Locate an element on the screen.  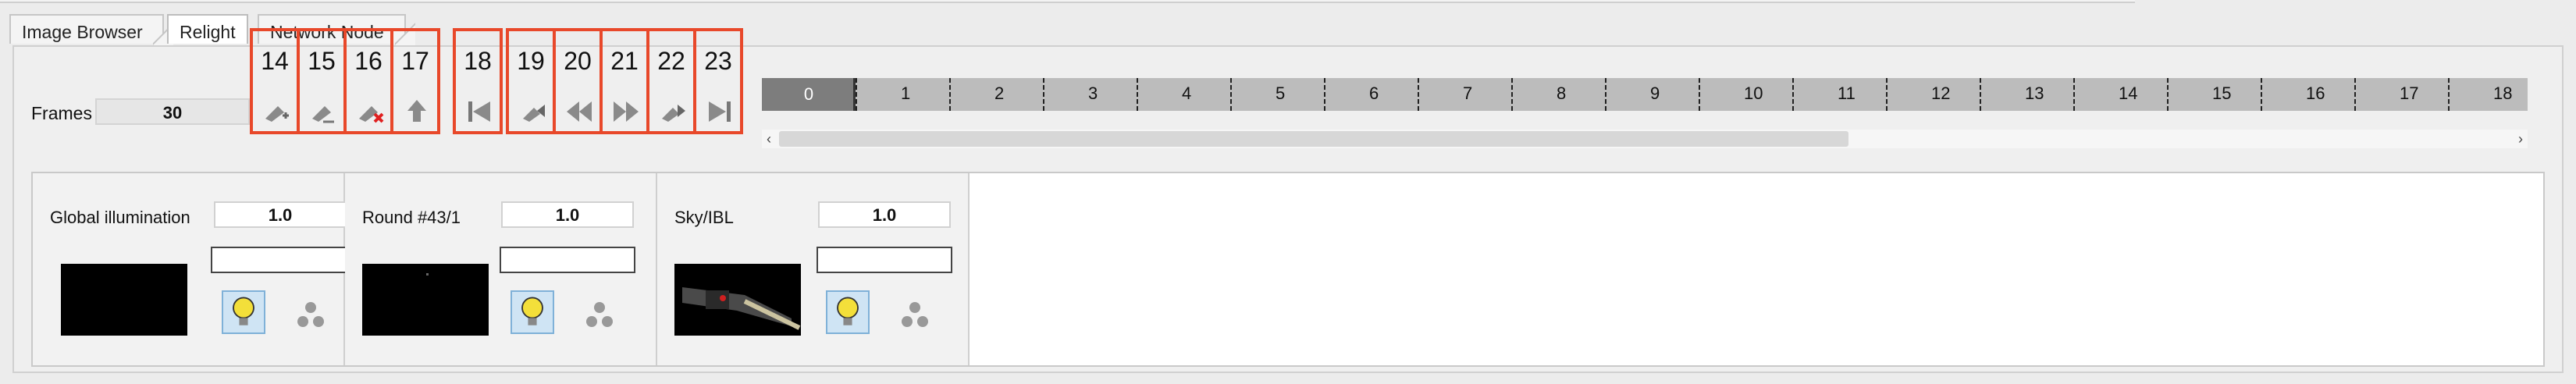
timeline-ruler: 0 1 2 3 4 5 6 7 8 9 10 11 12 13 14 15 16 17 18 is located at coordinates (1645, 94).